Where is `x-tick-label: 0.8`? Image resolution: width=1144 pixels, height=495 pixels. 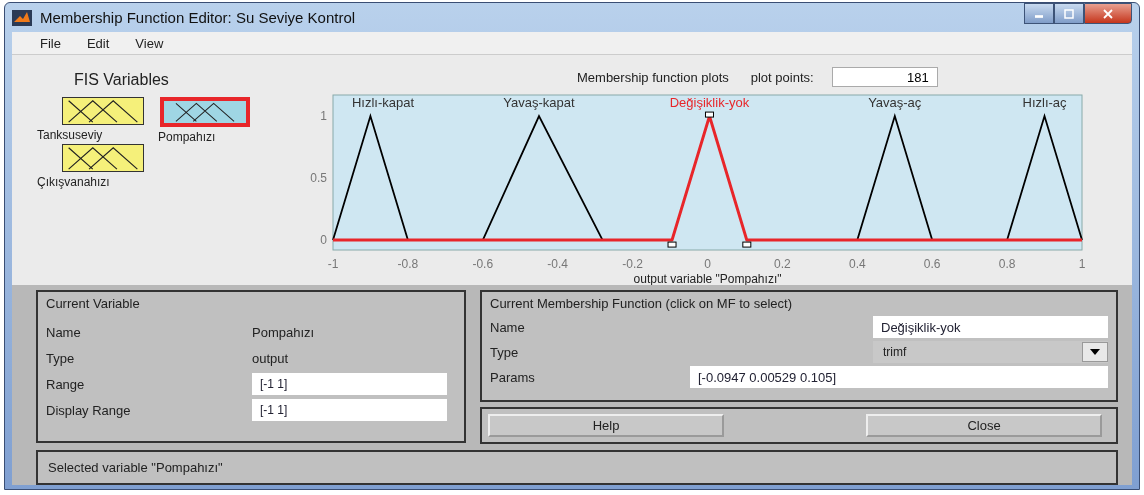 x-tick-label: 0.8 is located at coordinates (1007, 264).